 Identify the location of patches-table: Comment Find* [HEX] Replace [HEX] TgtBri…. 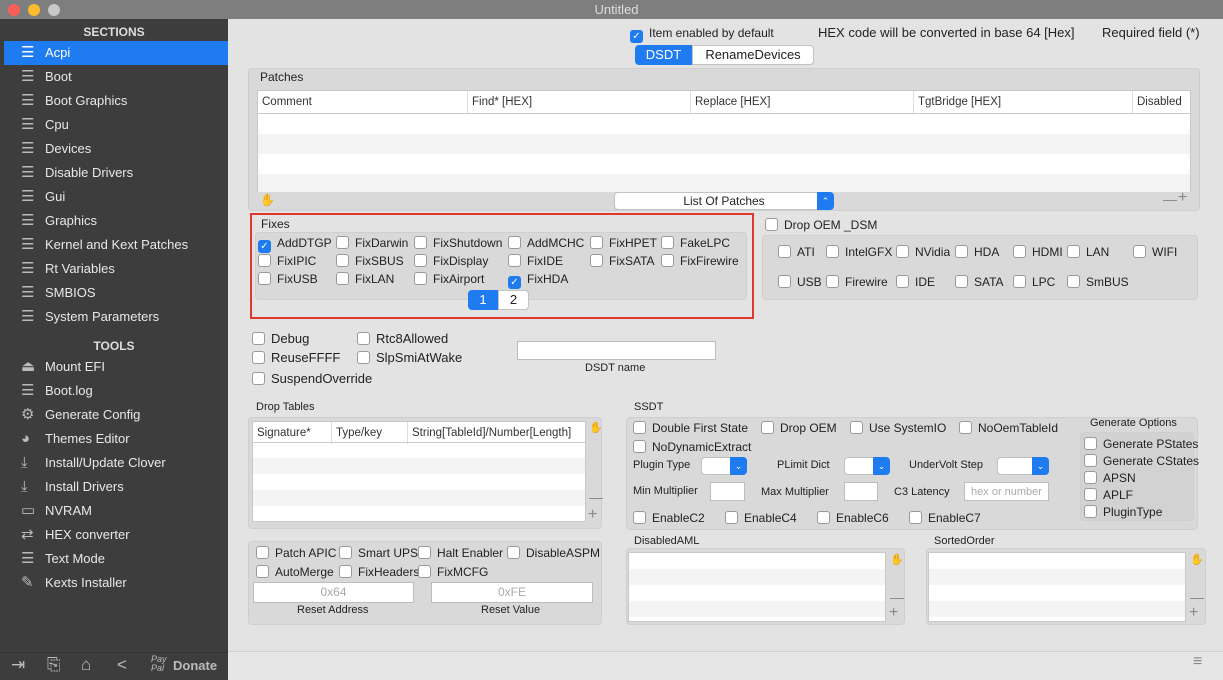
(724, 141).